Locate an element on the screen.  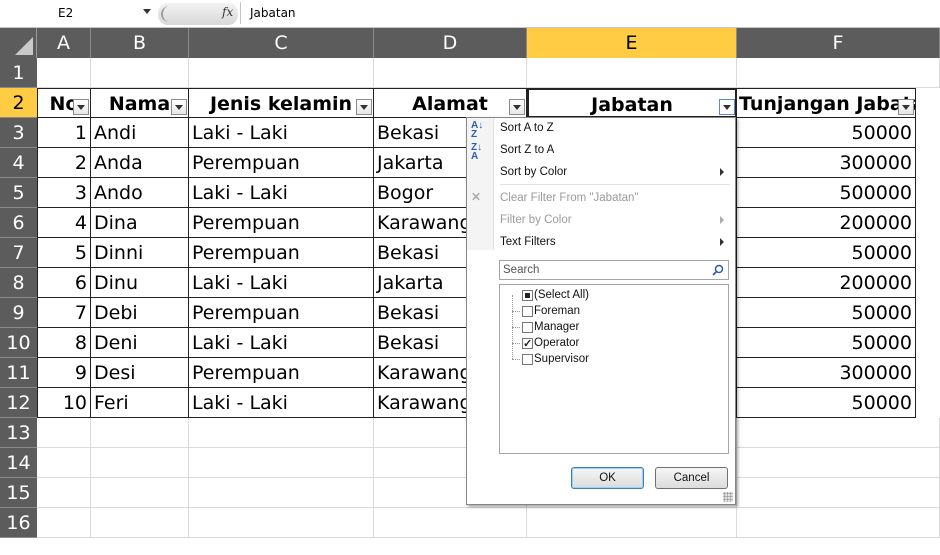
row-header: 13 is located at coordinates (18, 433).